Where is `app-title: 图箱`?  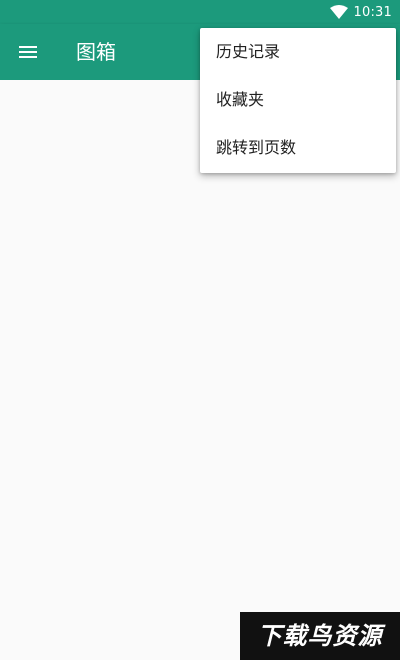 app-title: 图箱 is located at coordinates (96, 52).